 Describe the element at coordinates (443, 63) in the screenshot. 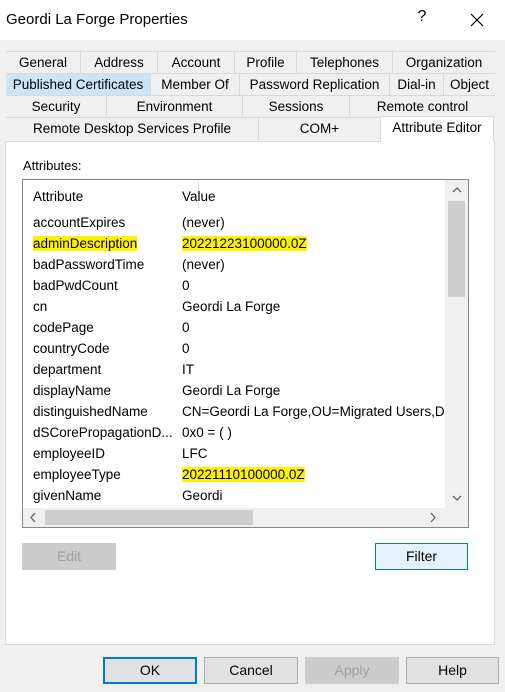

I see `tab-organization: Organization` at that location.